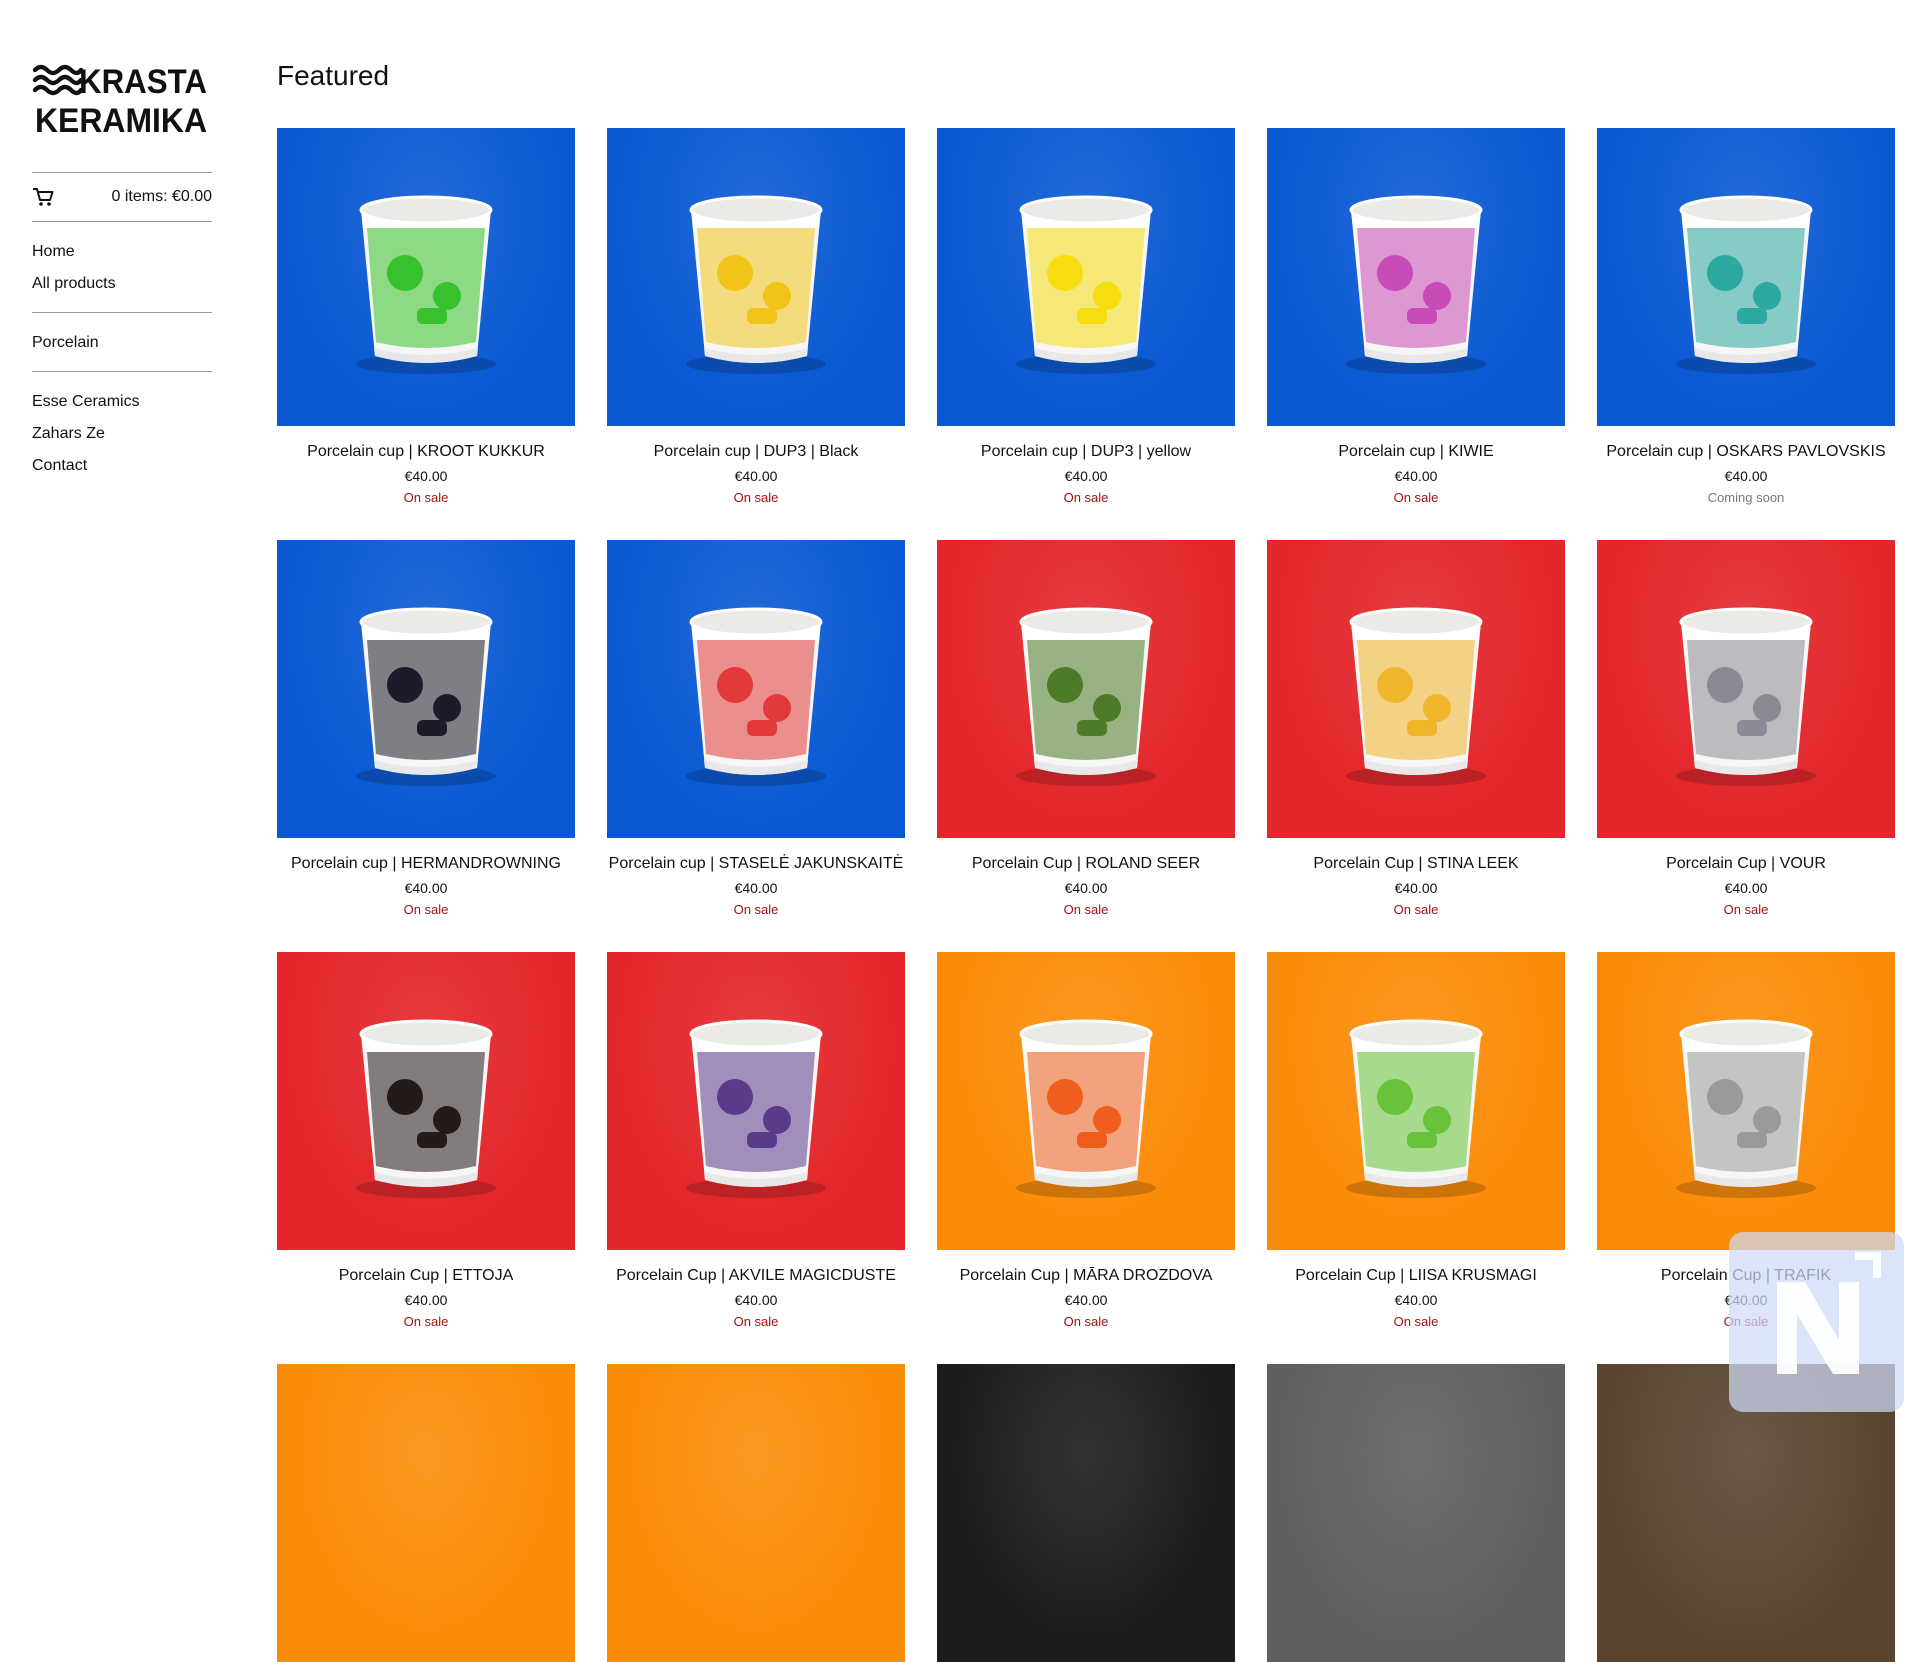  Describe the element at coordinates (756, 864) in the screenshot. I see `product-title: Porcelain cup | STASELĖ JAKUNSKAITĖ` at that location.